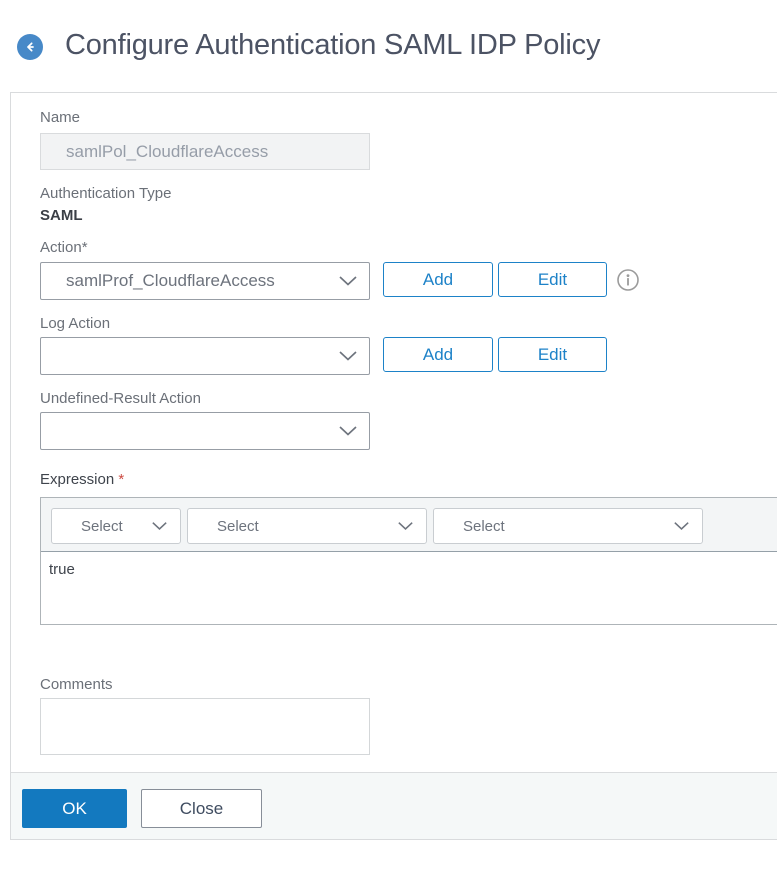 Image resolution: width=777 pixels, height=877 pixels. I want to click on expression-editor: Select Select Select true, so click(408, 561).